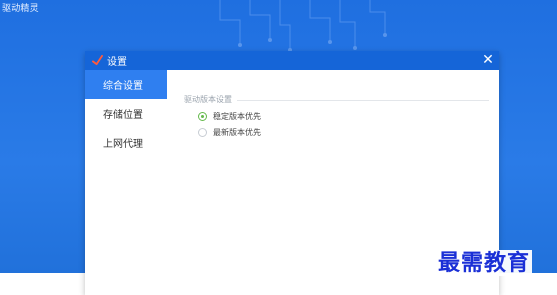 The width and height of the screenshot is (557, 295). Describe the element at coordinates (117, 62) in the screenshot. I see `dialog-title: 设置` at that location.